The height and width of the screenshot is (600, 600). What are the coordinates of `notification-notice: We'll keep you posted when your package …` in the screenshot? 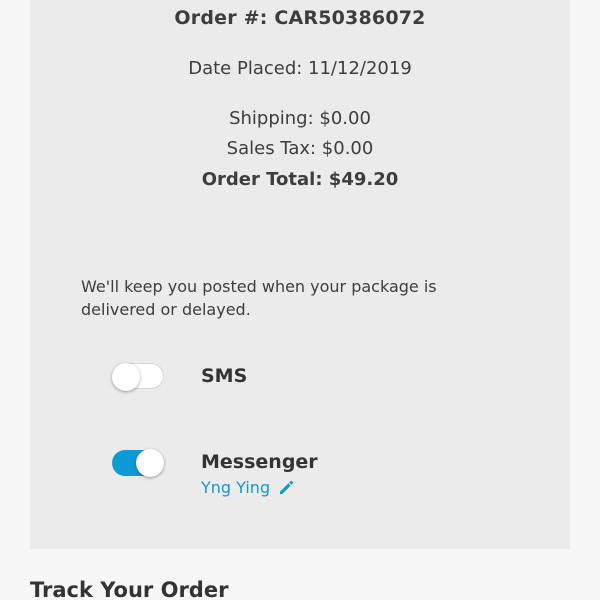 It's located at (259, 298).